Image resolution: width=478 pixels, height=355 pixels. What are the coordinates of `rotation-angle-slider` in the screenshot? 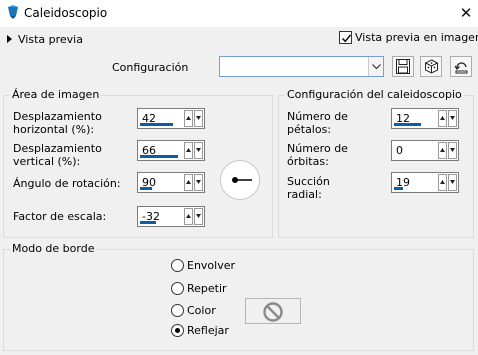 It's located at (146, 188).